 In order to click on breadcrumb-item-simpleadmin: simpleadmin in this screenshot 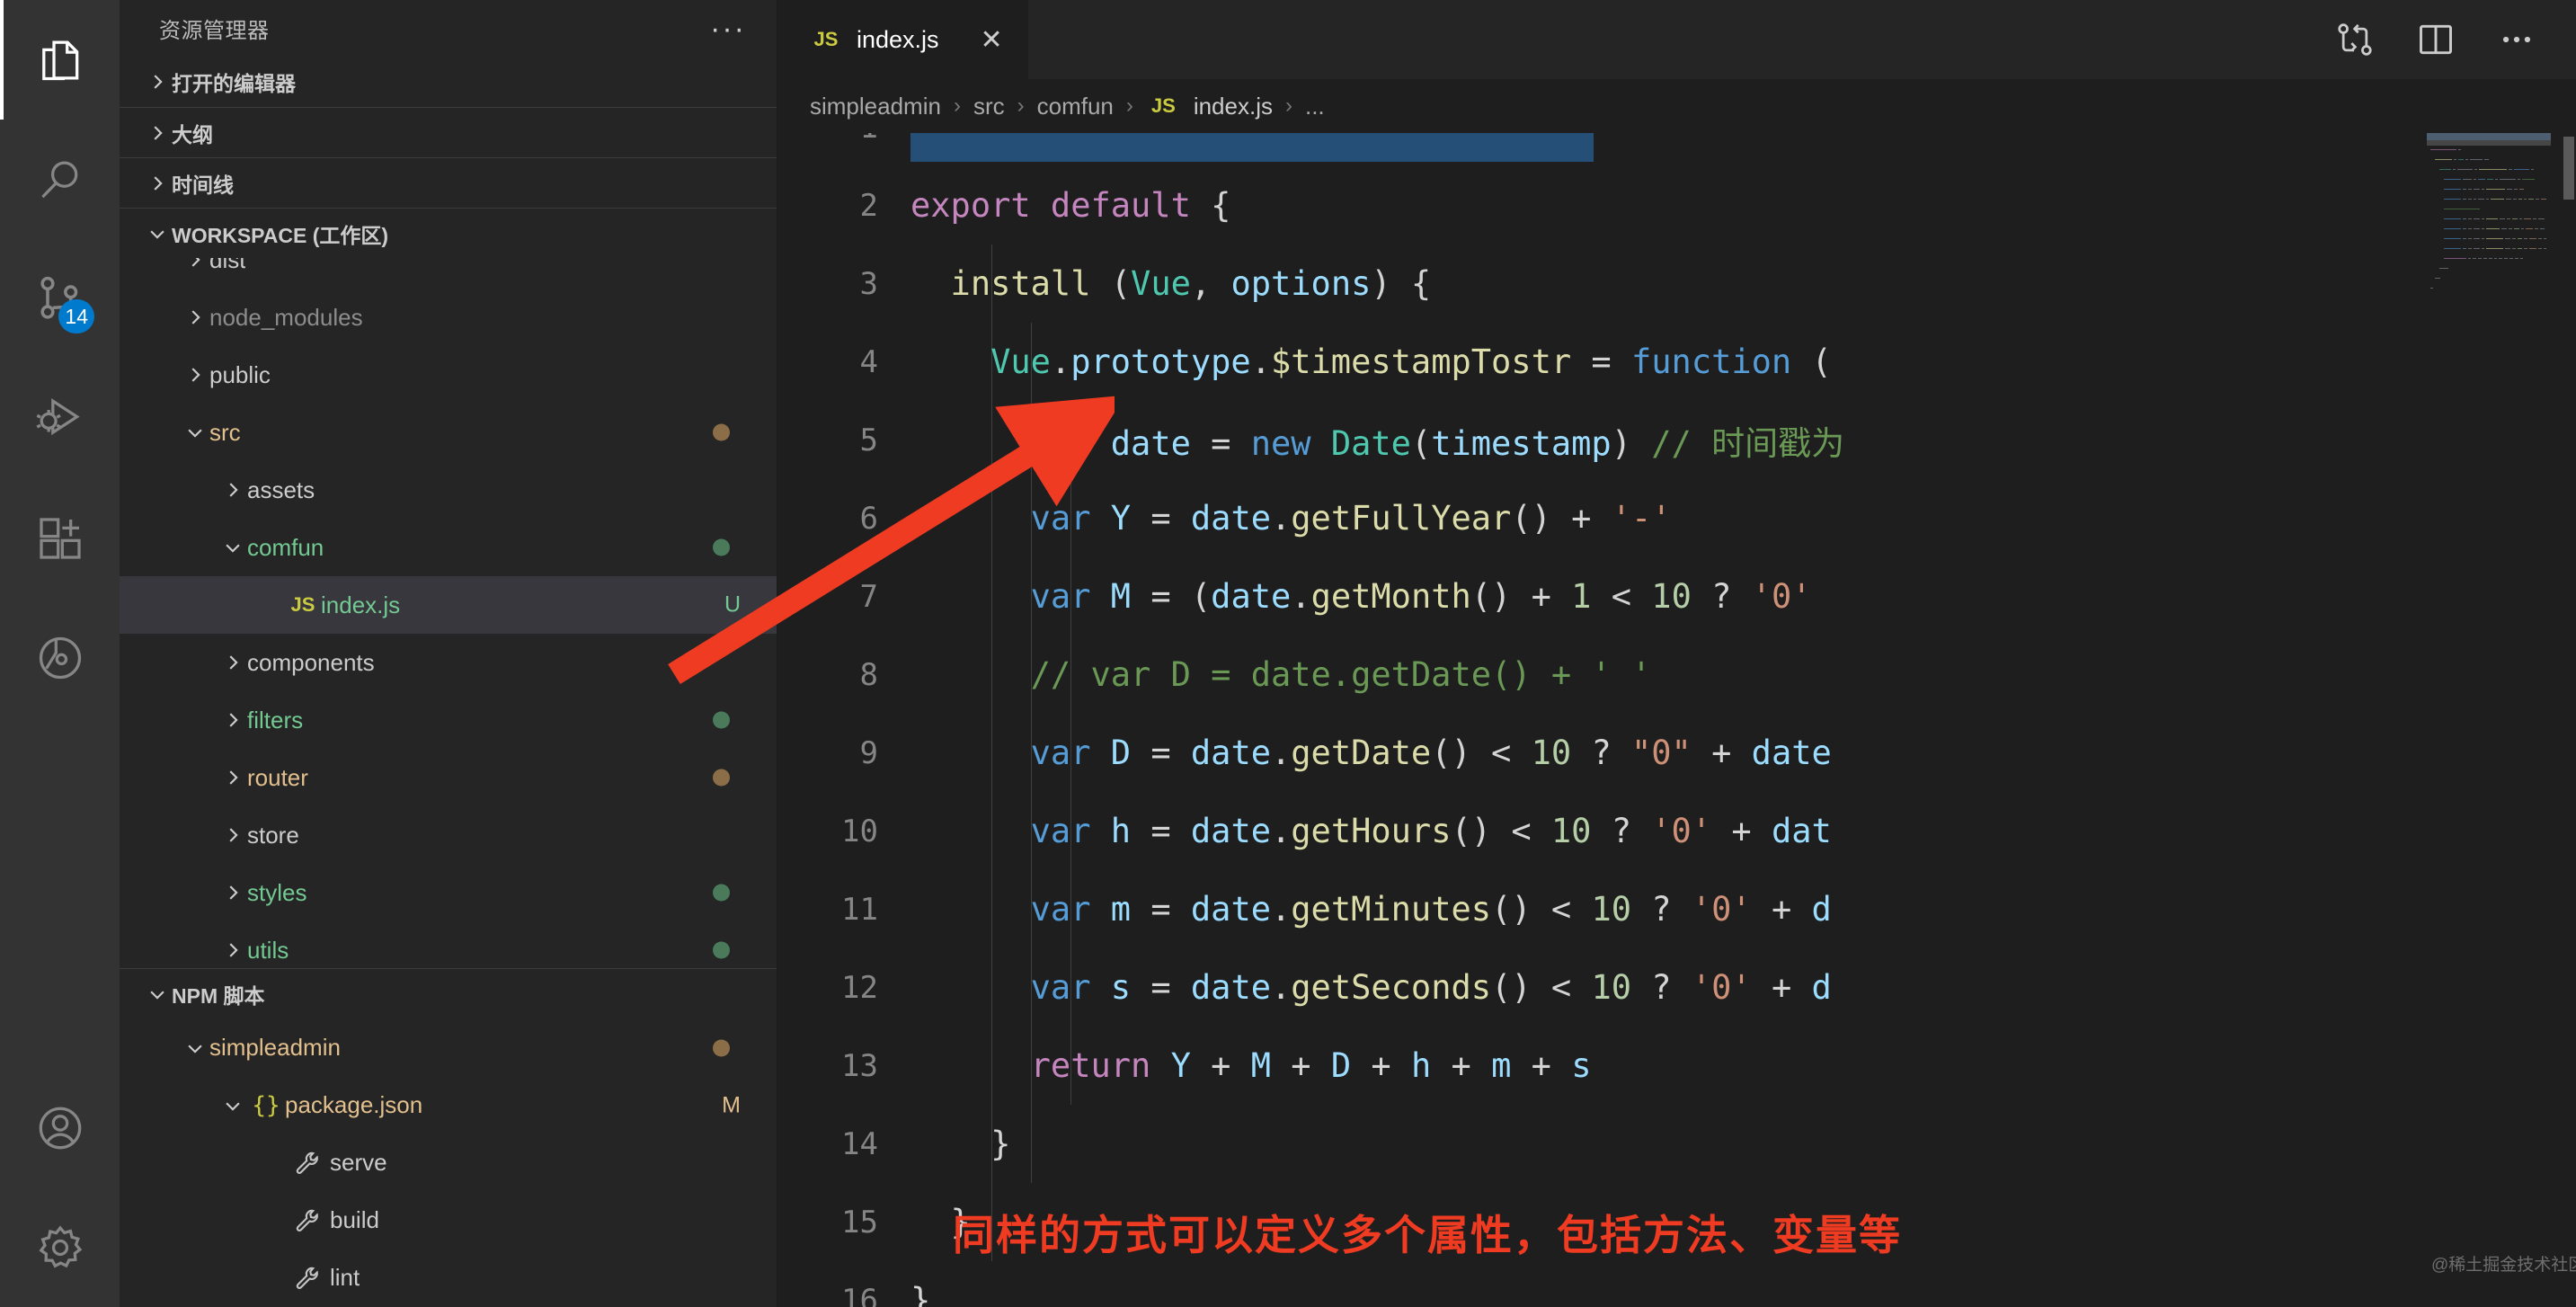, I will do `click(875, 106)`.